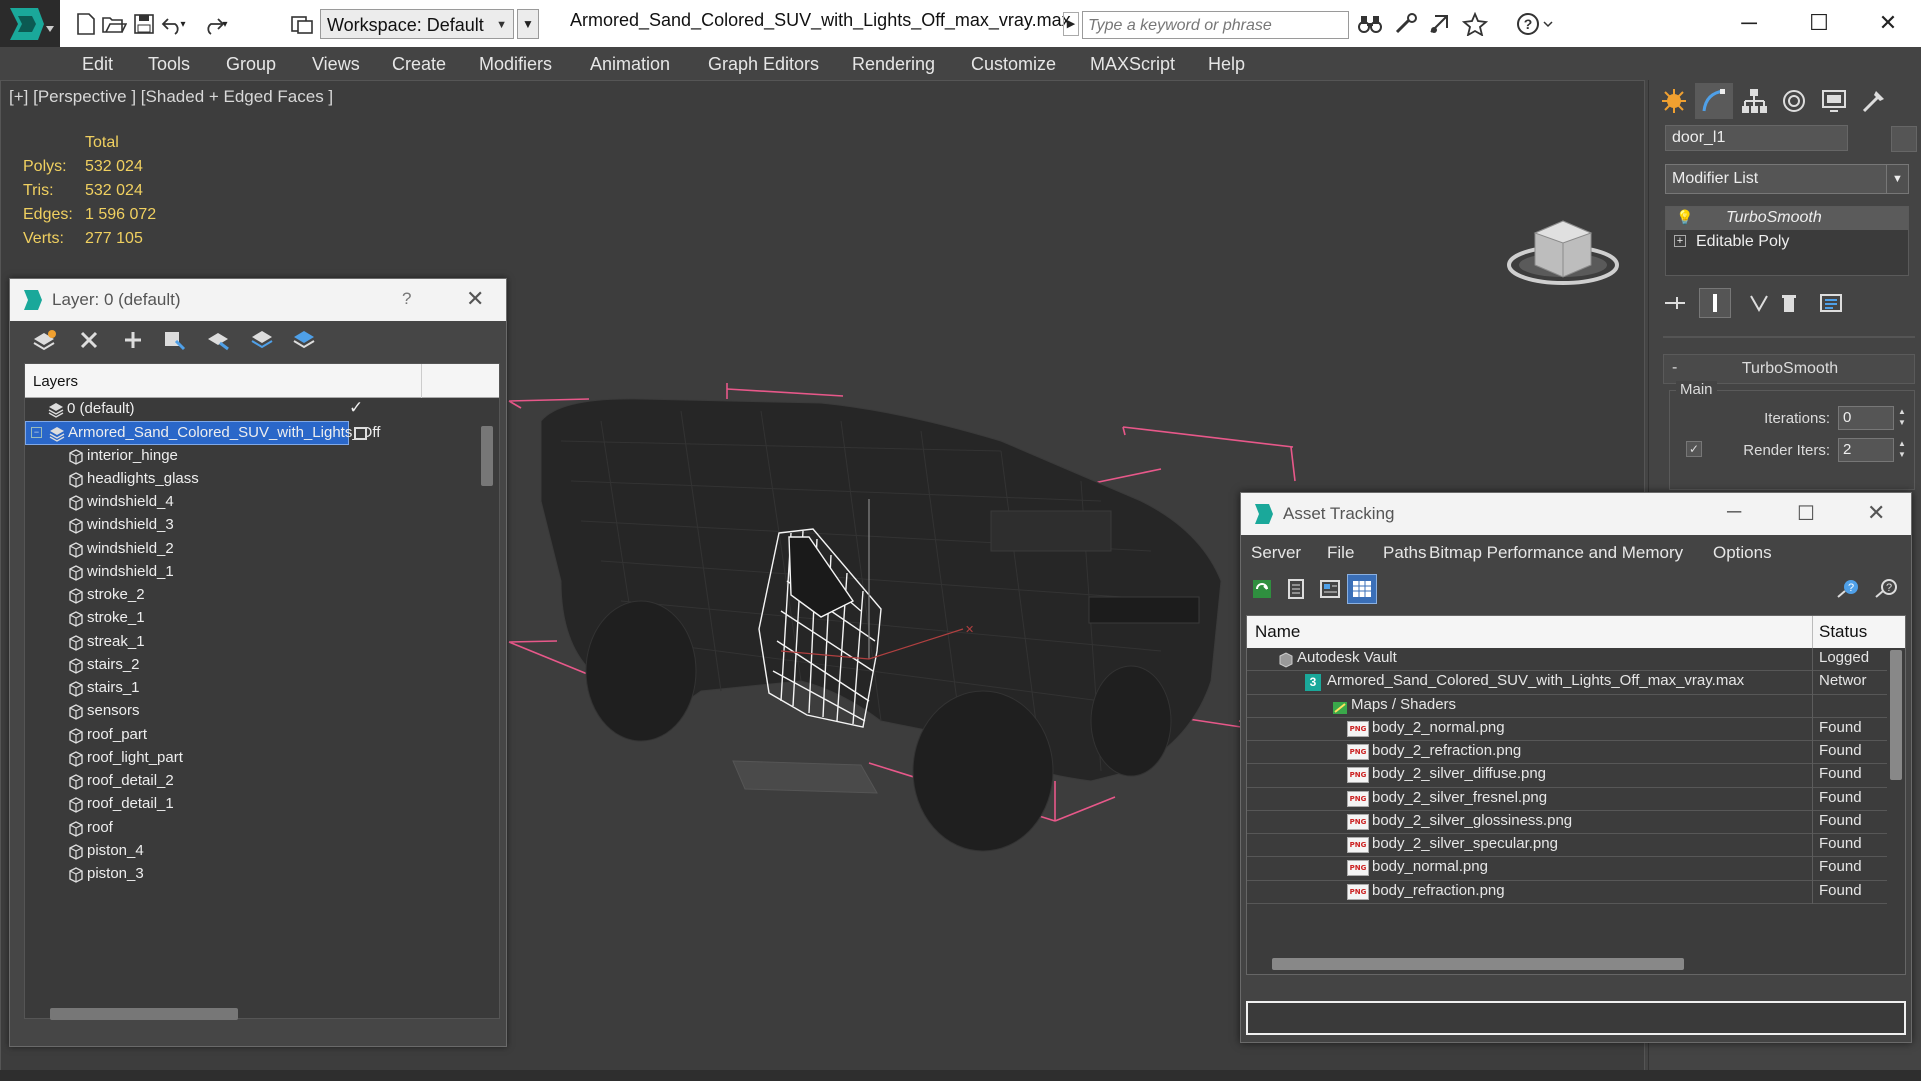 Image resolution: width=1921 pixels, height=1081 pixels. I want to click on layer-object-row: roof_detail_1, so click(251, 804).